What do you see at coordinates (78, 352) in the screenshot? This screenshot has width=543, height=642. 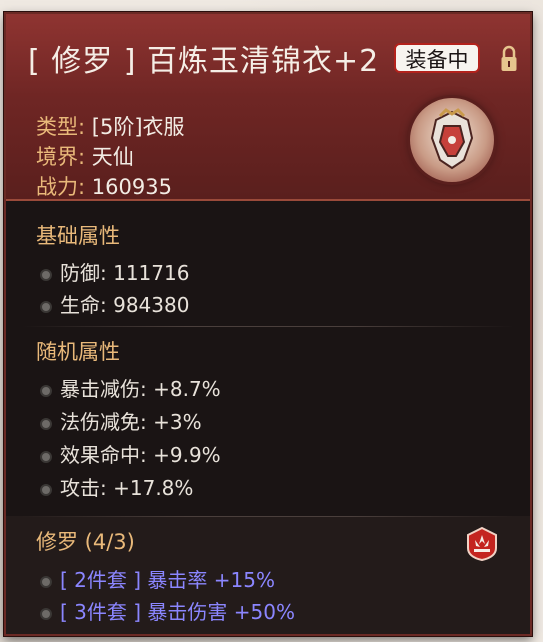 I see `random-attrs-title: 随机属性` at bounding box center [78, 352].